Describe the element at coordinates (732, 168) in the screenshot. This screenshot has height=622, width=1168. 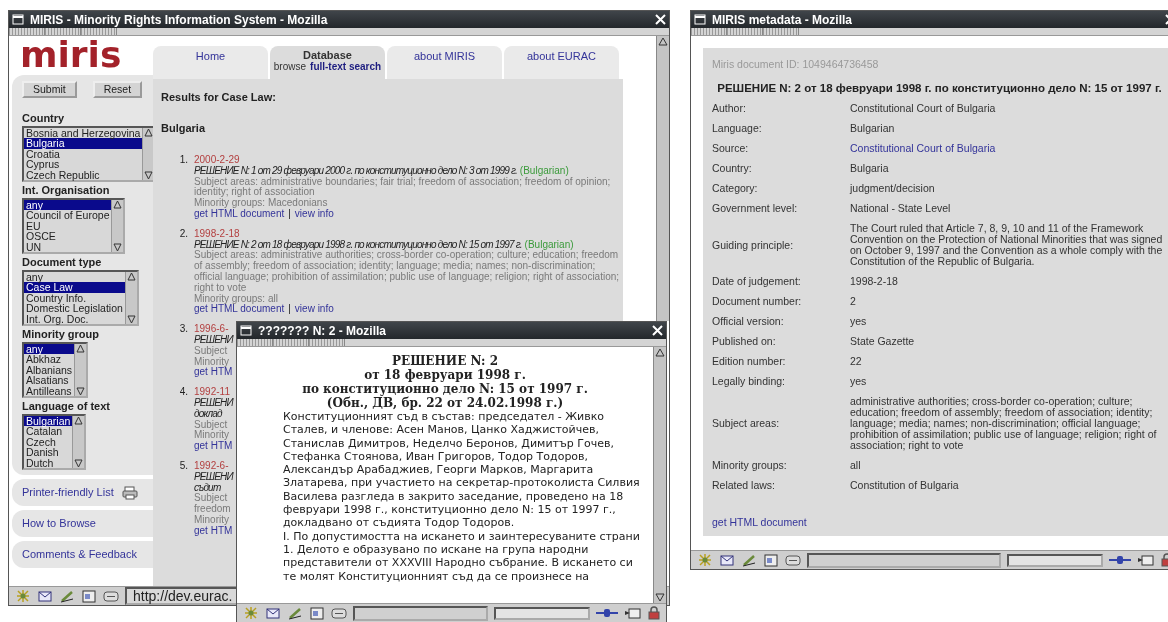
I see `field-label: Country:` at that location.